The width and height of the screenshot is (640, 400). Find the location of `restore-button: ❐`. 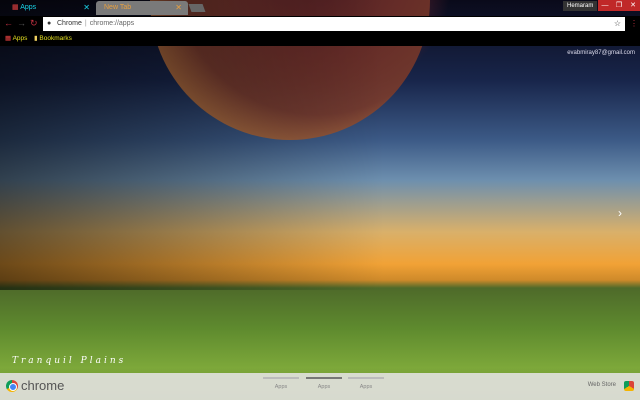

restore-button: ❐ is located at coordinates (619, 5).